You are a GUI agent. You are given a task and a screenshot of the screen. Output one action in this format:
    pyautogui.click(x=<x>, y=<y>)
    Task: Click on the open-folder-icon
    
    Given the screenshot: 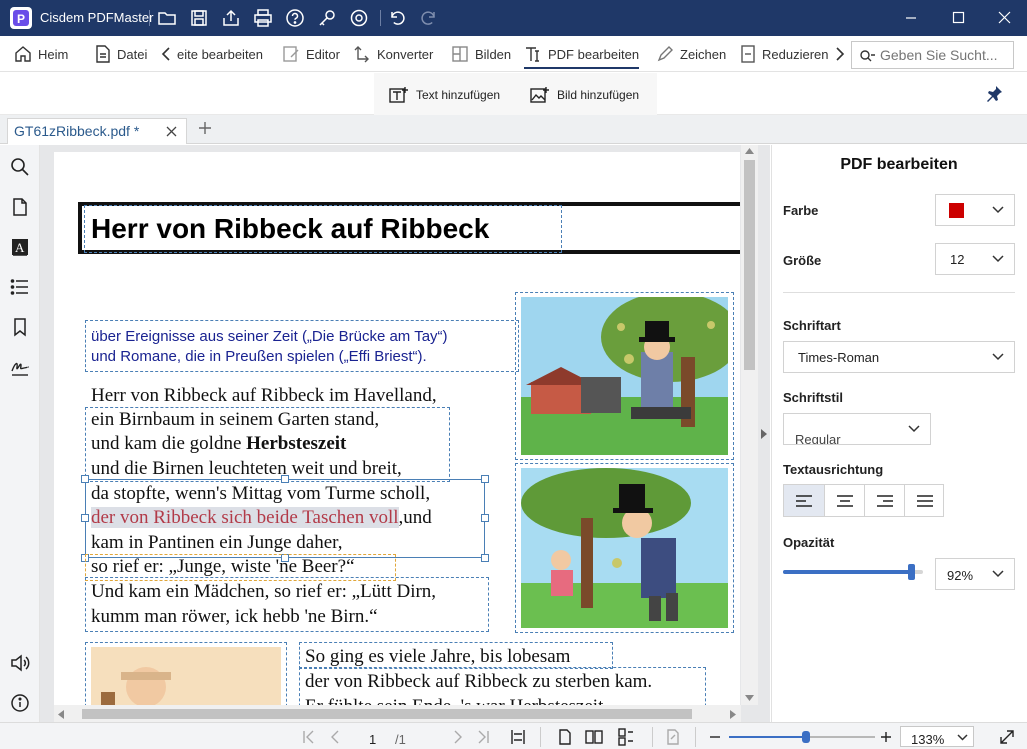 What is the action you would take?
    pyautogui.click(x=167, y=18)
    